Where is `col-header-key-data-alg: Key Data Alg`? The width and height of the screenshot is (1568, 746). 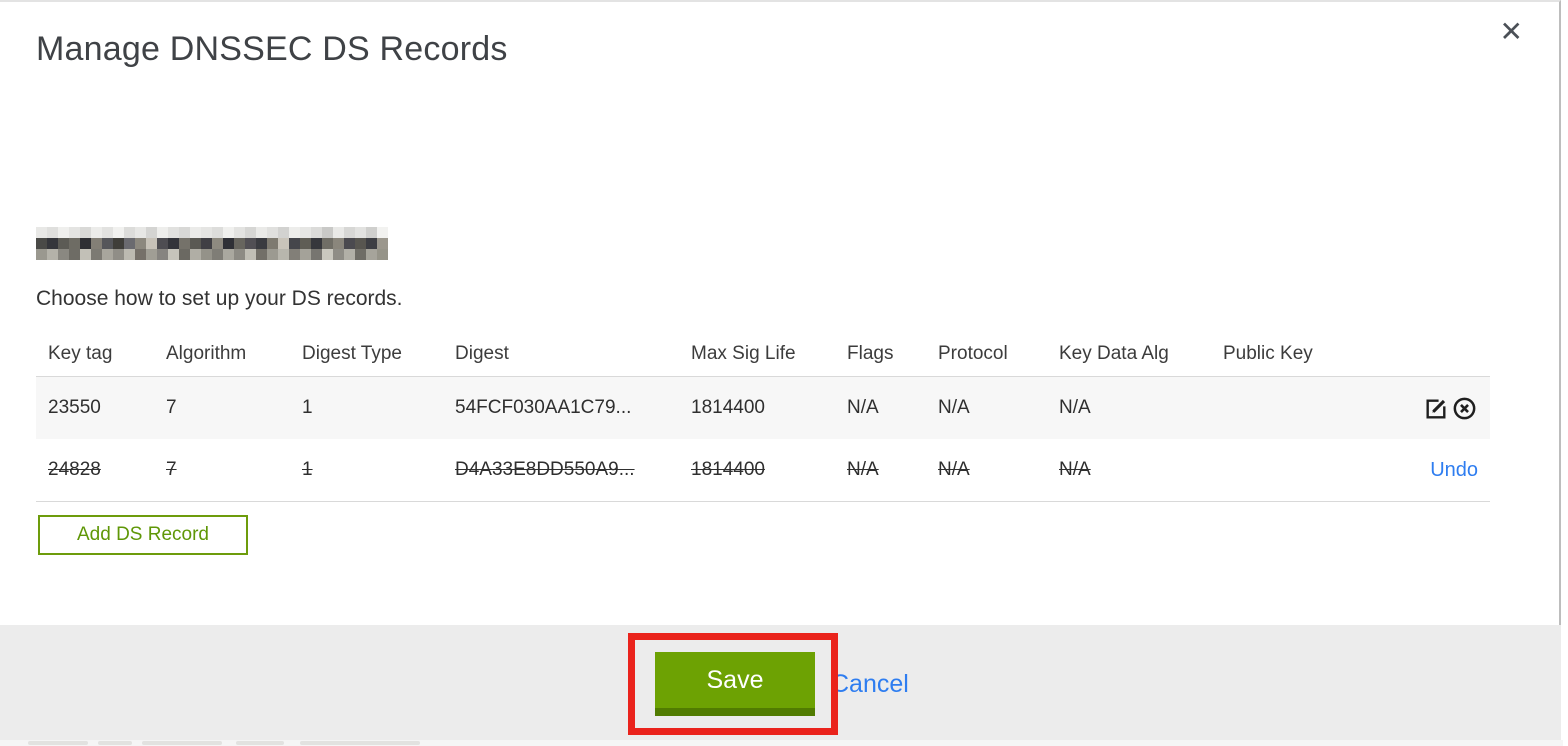 col-header-key-data-alg: Key Data Alg is located at coordinates (1114, 353).